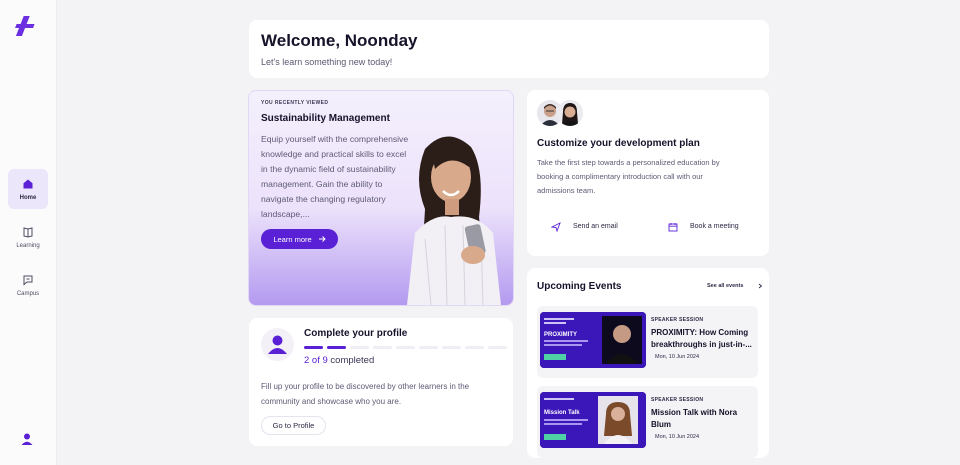 This screenshot has height=465, width=960. Describe the element at coordinates (292, 239) in the screenshot. I see `learn-more-label: Learn more` at that location.